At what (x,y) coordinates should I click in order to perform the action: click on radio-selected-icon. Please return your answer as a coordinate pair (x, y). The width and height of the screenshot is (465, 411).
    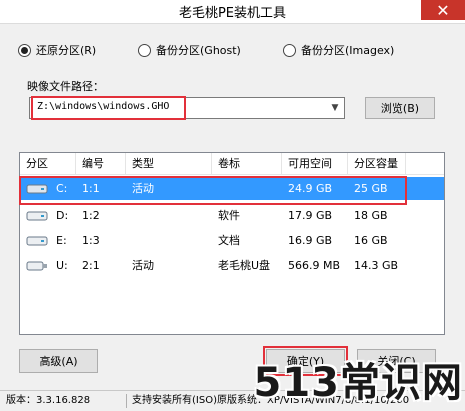
    Looking at the image, I should click on (24, 50).